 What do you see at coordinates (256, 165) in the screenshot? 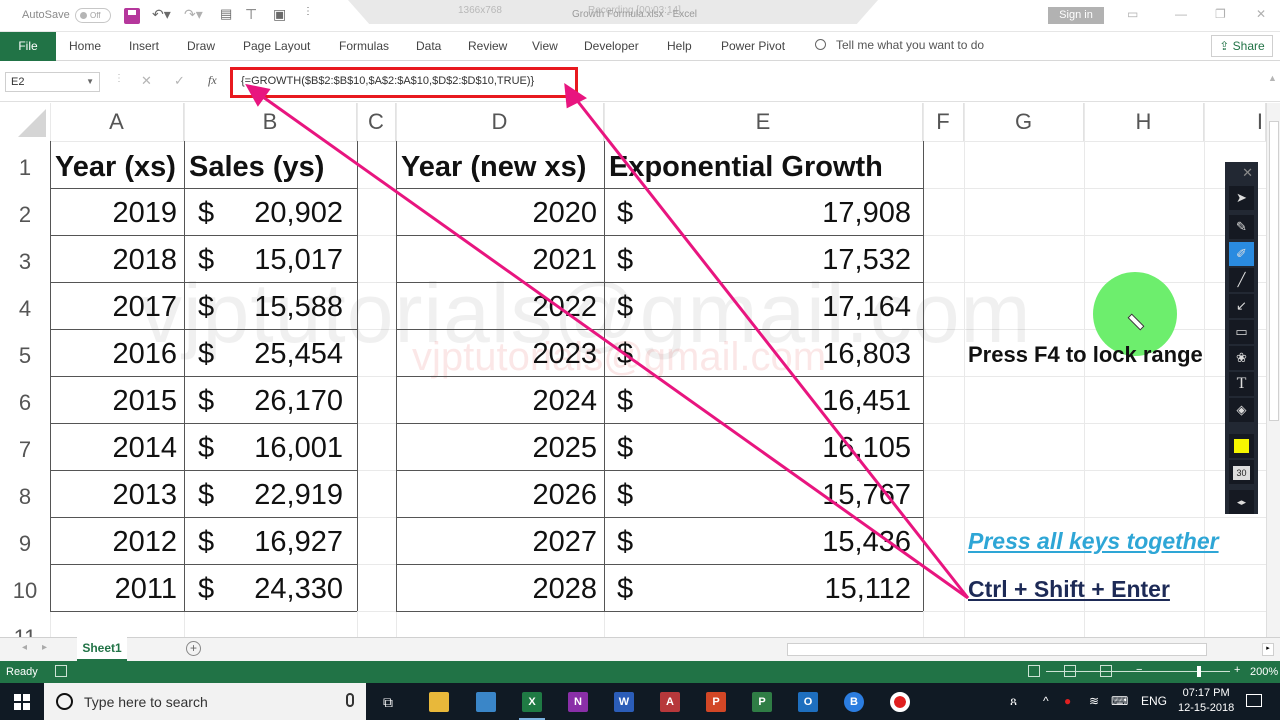
I see `header-sales-ys: Sales (ys)` at bounding box center [256, 165].